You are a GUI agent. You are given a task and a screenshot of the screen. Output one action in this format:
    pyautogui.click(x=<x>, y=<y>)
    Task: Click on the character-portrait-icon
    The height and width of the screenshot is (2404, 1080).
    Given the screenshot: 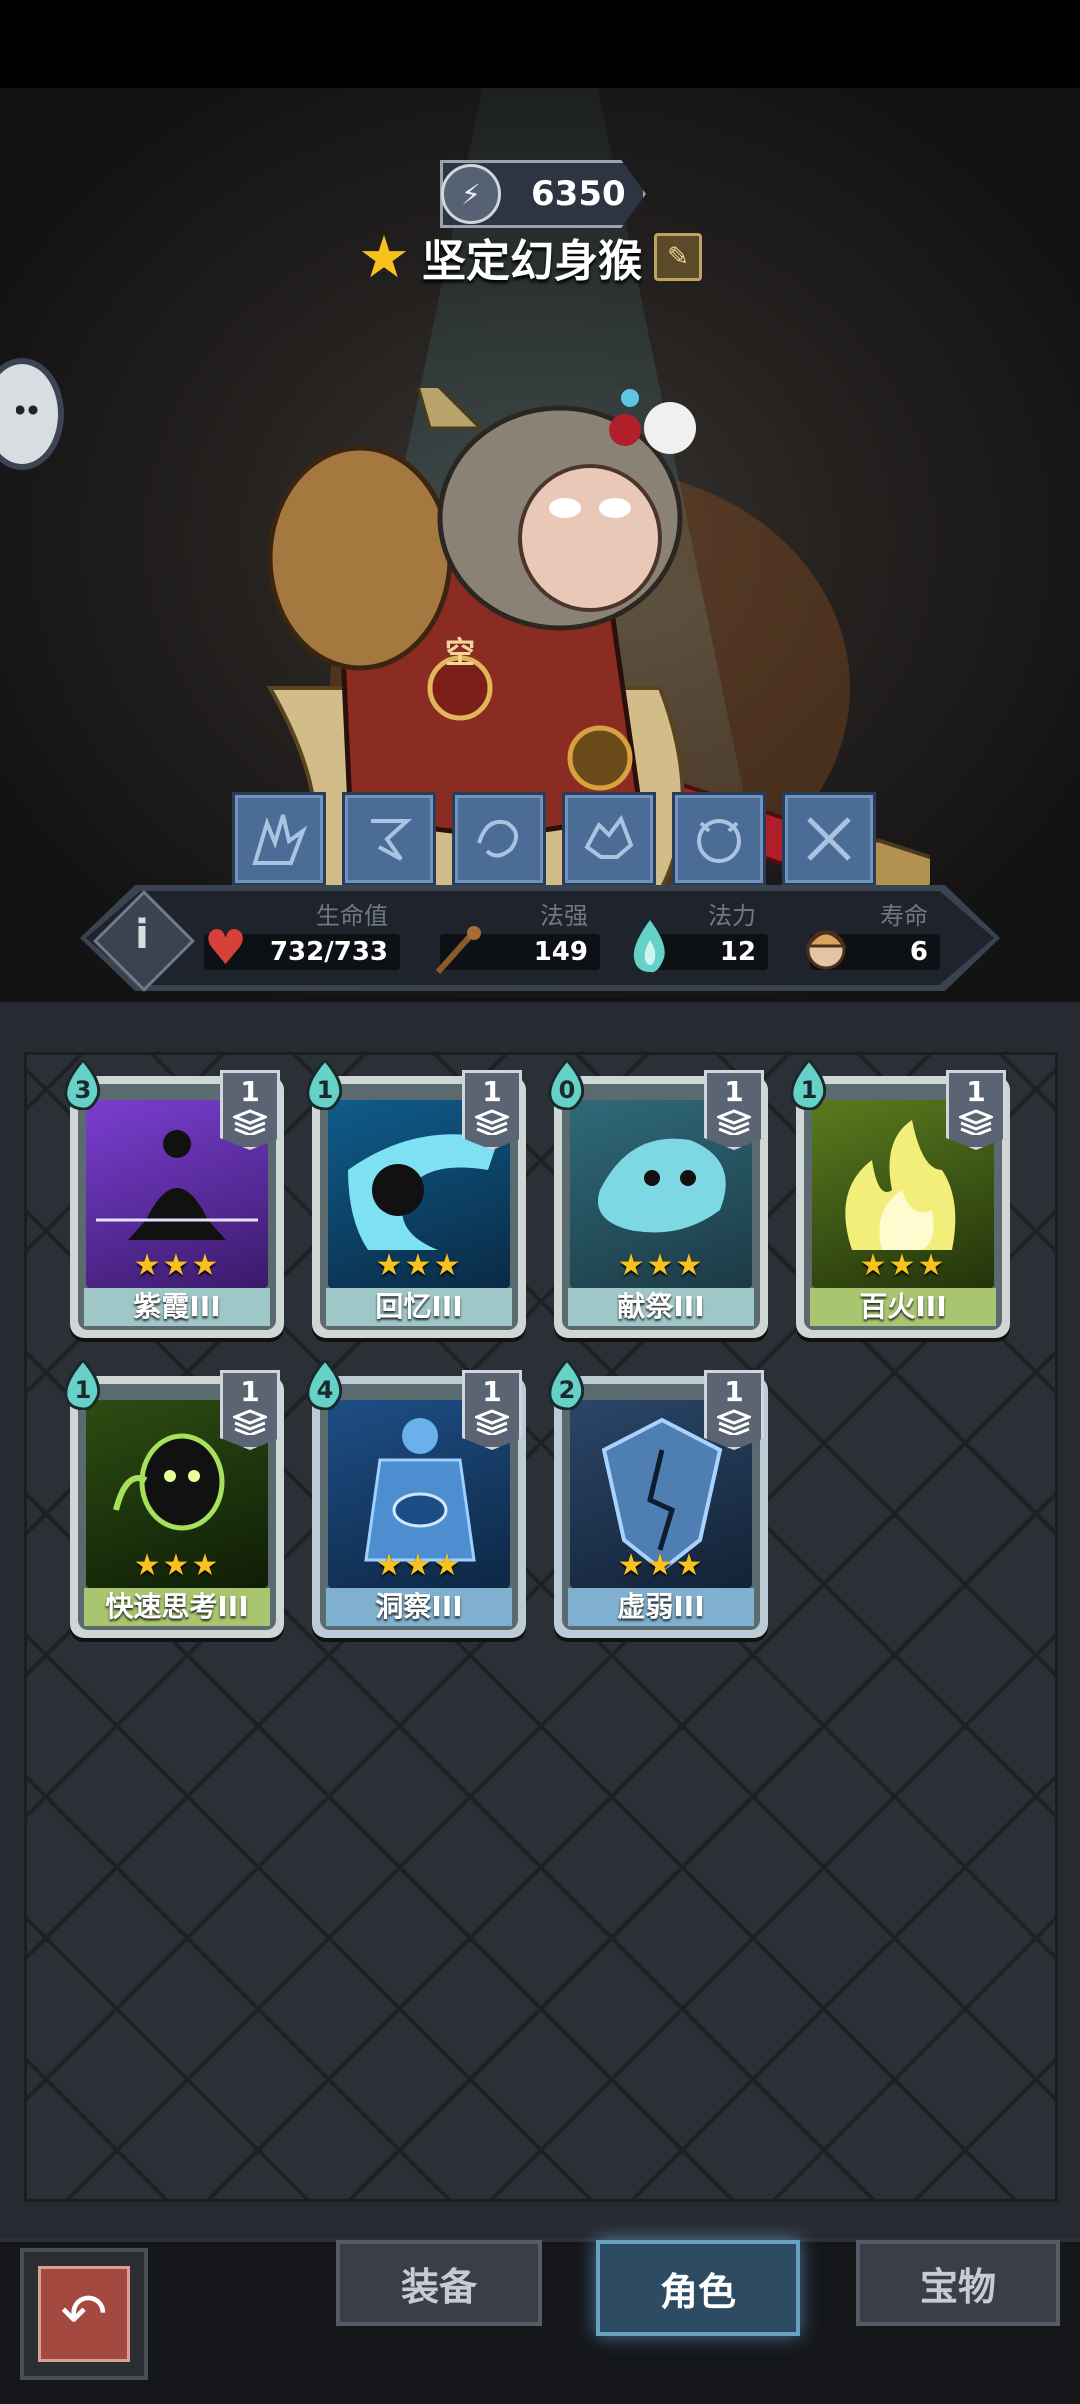 What is the action you would take?
    pyautogui.click(x=826, y=950)
    